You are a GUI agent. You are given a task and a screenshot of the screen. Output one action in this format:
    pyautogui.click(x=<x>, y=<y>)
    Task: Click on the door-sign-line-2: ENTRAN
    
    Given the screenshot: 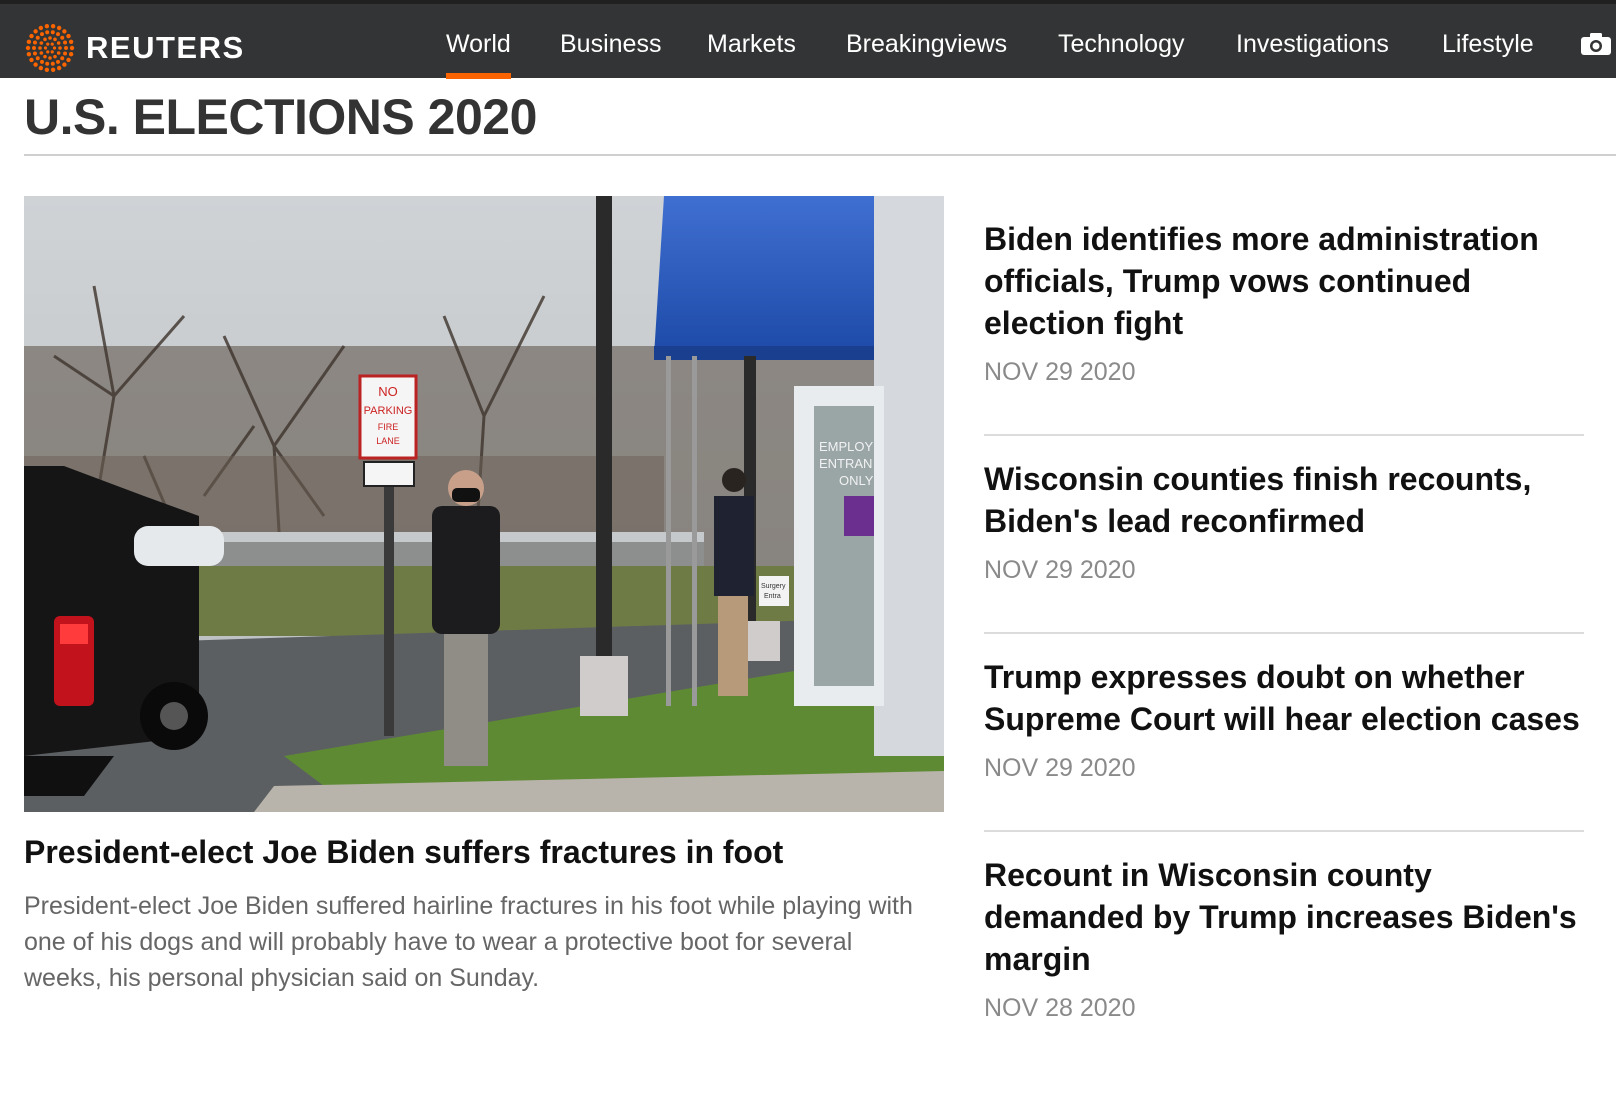 What is the action you would take?
    pyautogui.click(x=845, y=463)
    